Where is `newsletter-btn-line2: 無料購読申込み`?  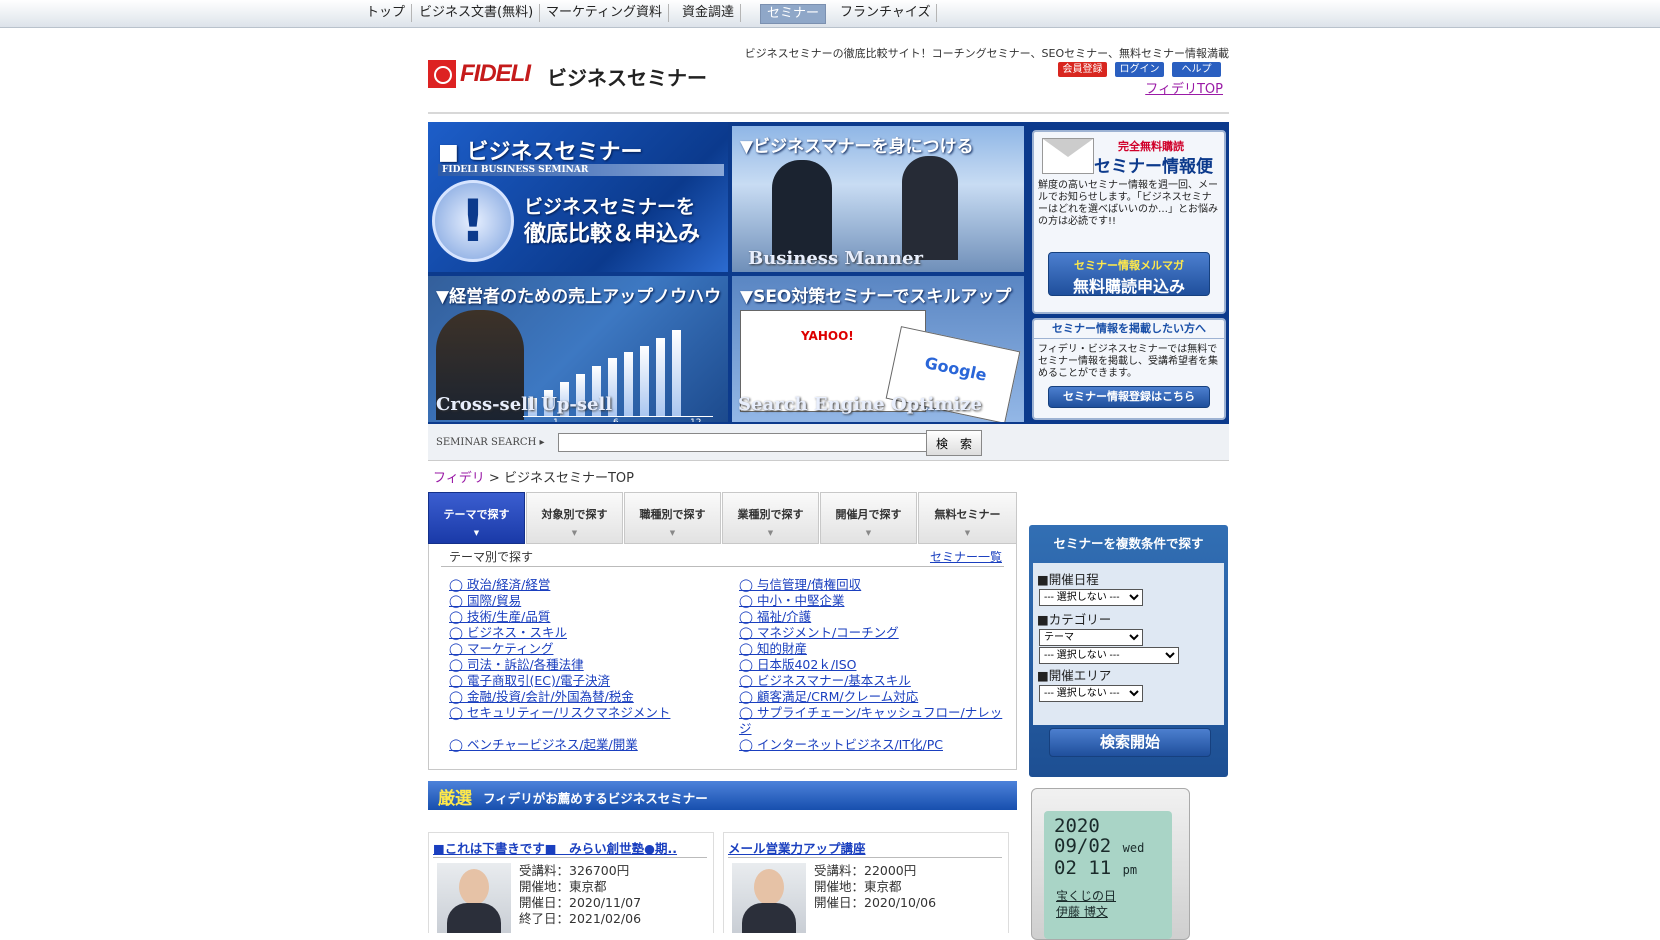 newsletter-btn-line2: 無料購読申込み is located at coordinates (1128, 286).